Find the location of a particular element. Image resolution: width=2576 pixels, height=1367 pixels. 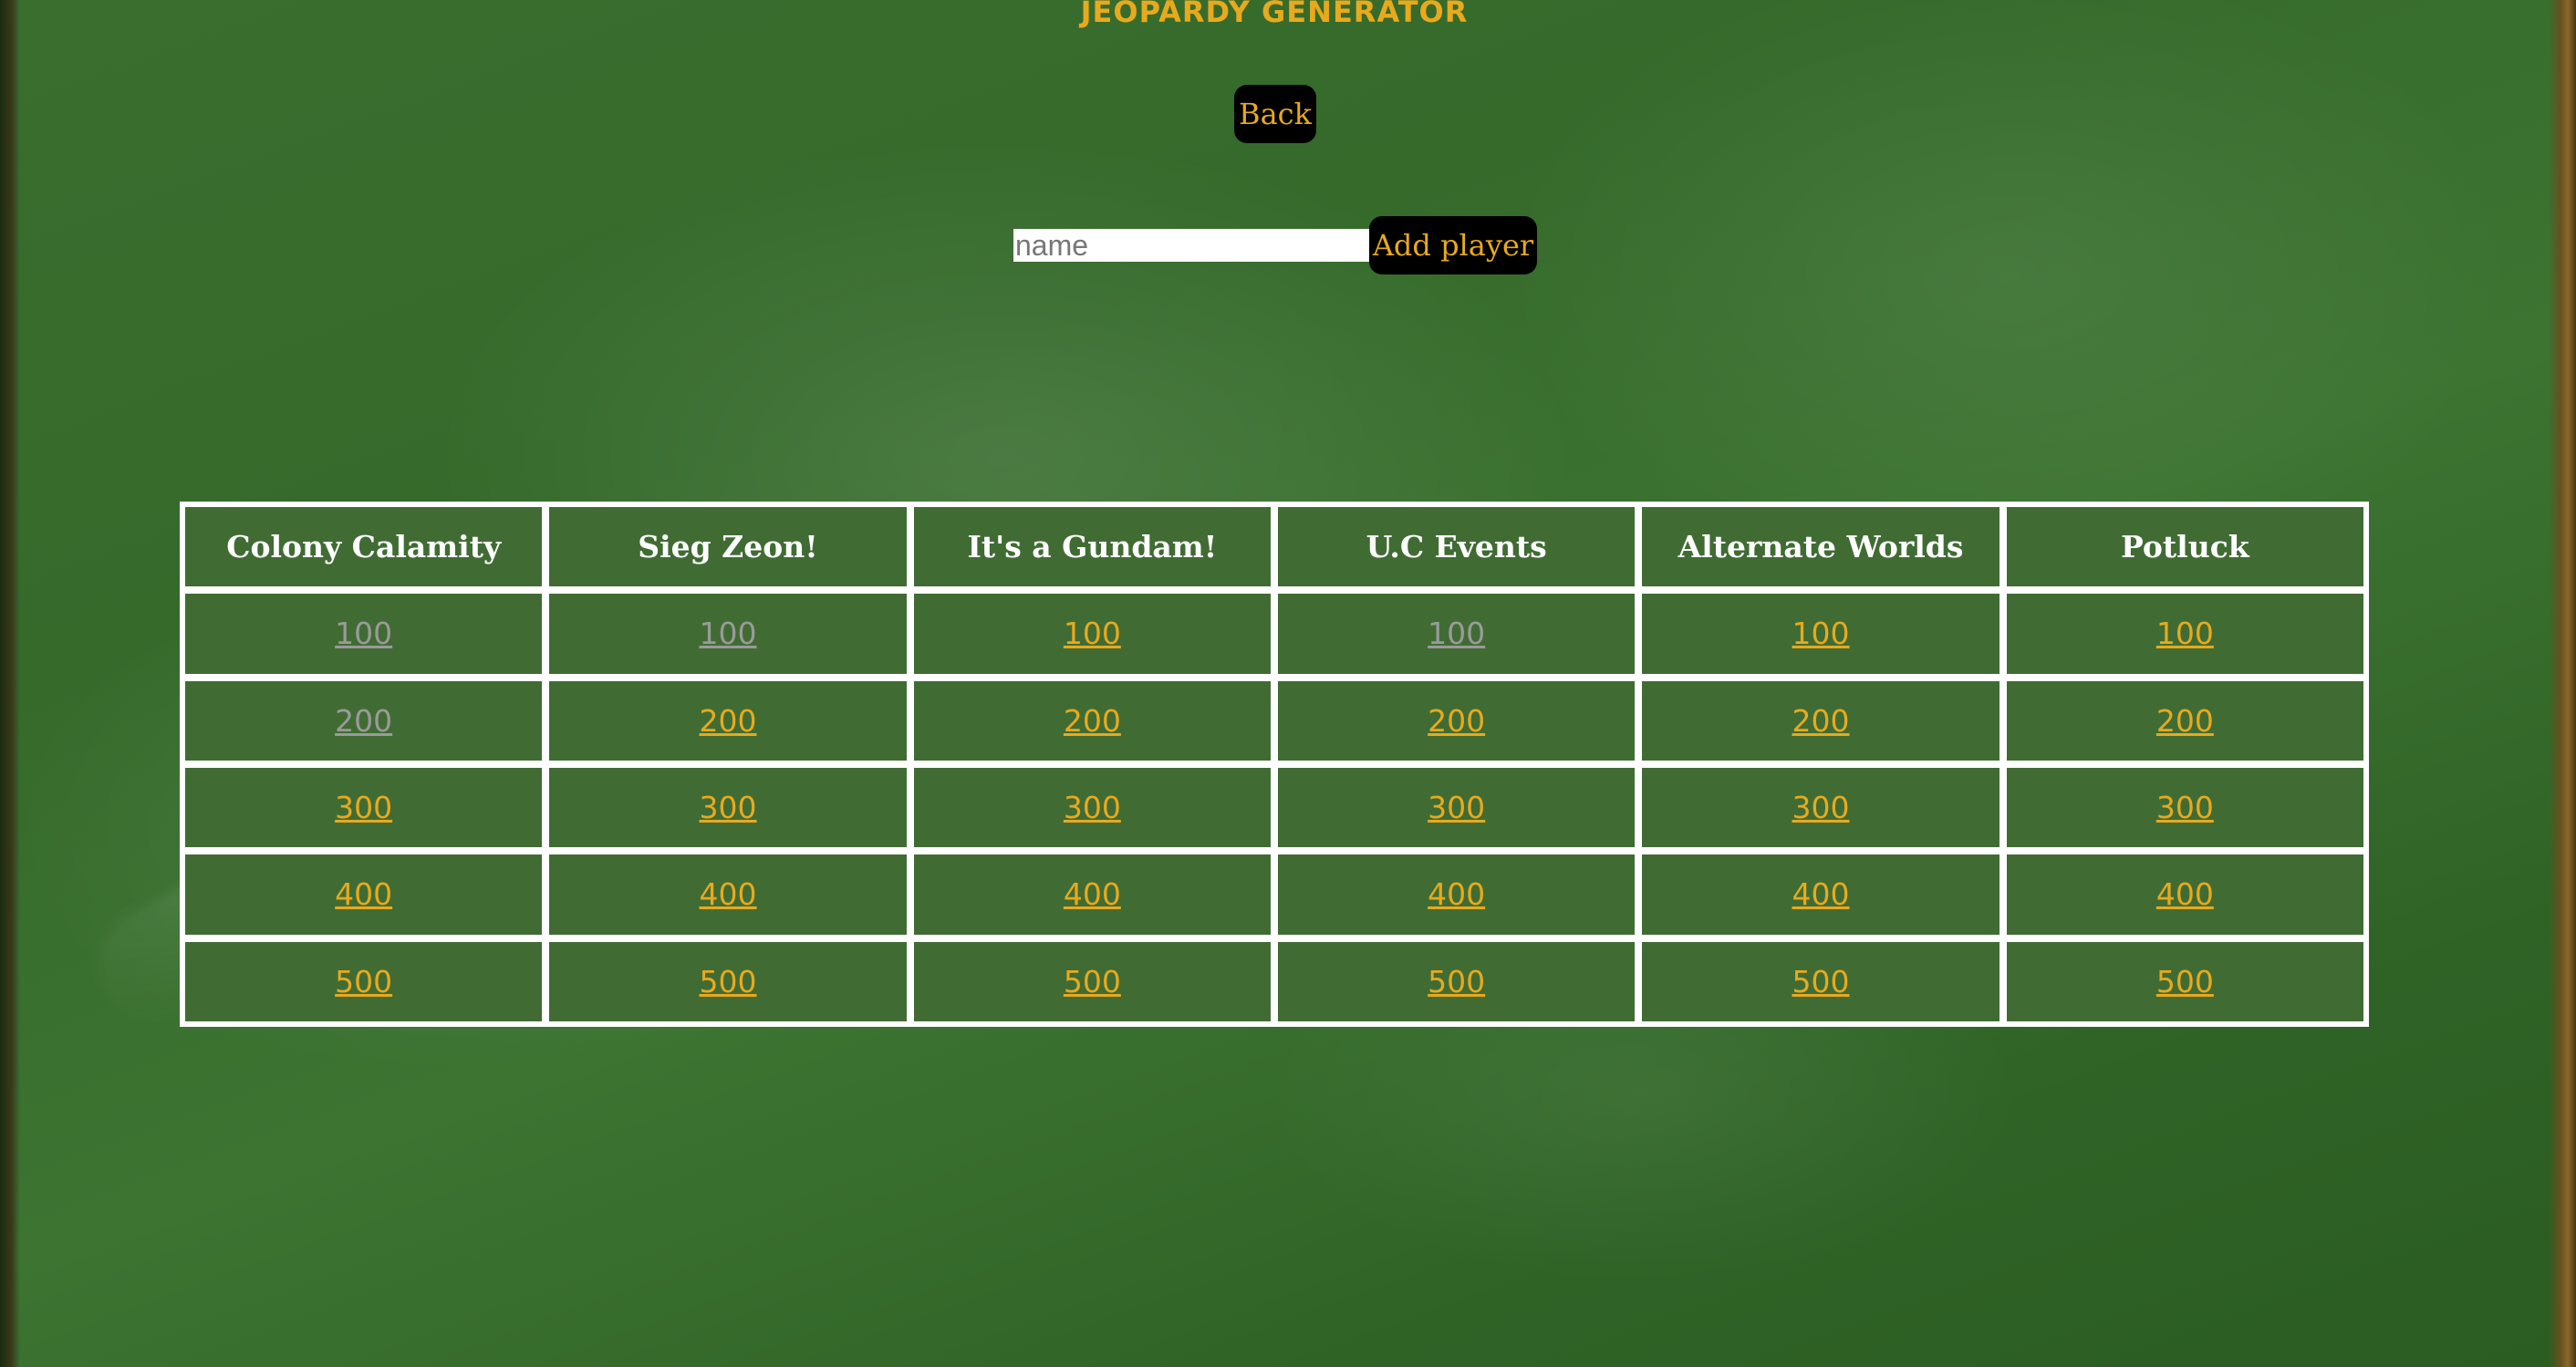

add-player-form: Add player is located at coordinates (1275, 245).